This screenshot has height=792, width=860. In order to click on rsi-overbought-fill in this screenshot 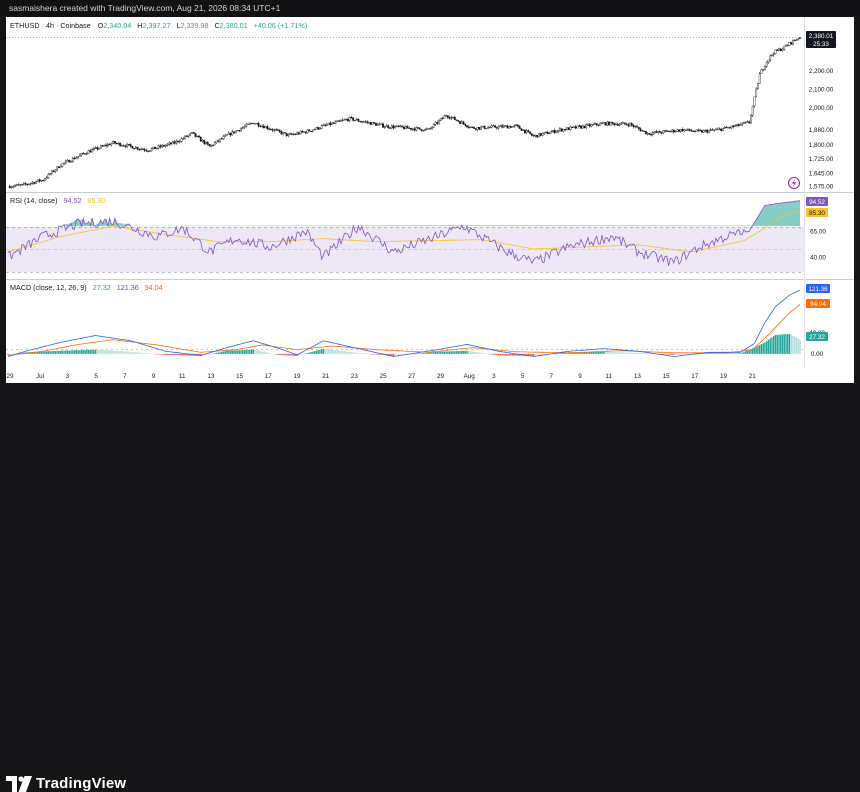, I will do `click(429, 213)`.